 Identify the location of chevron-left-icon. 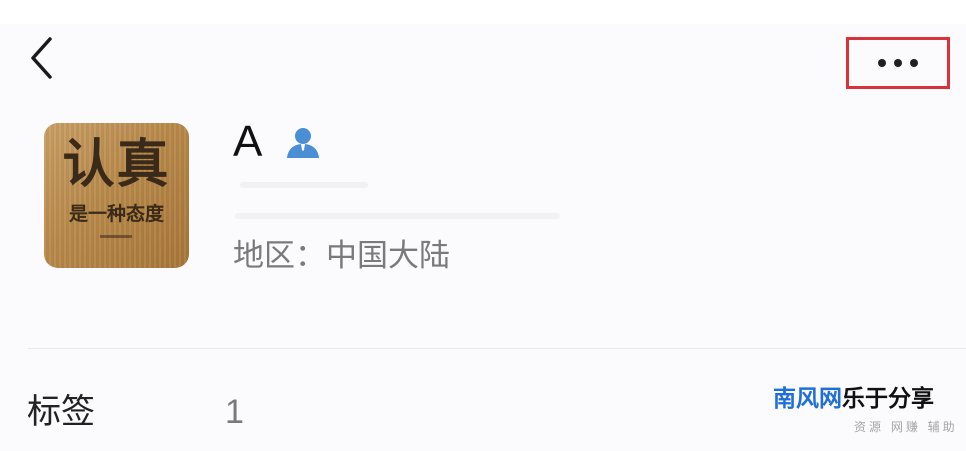
(42, 60).